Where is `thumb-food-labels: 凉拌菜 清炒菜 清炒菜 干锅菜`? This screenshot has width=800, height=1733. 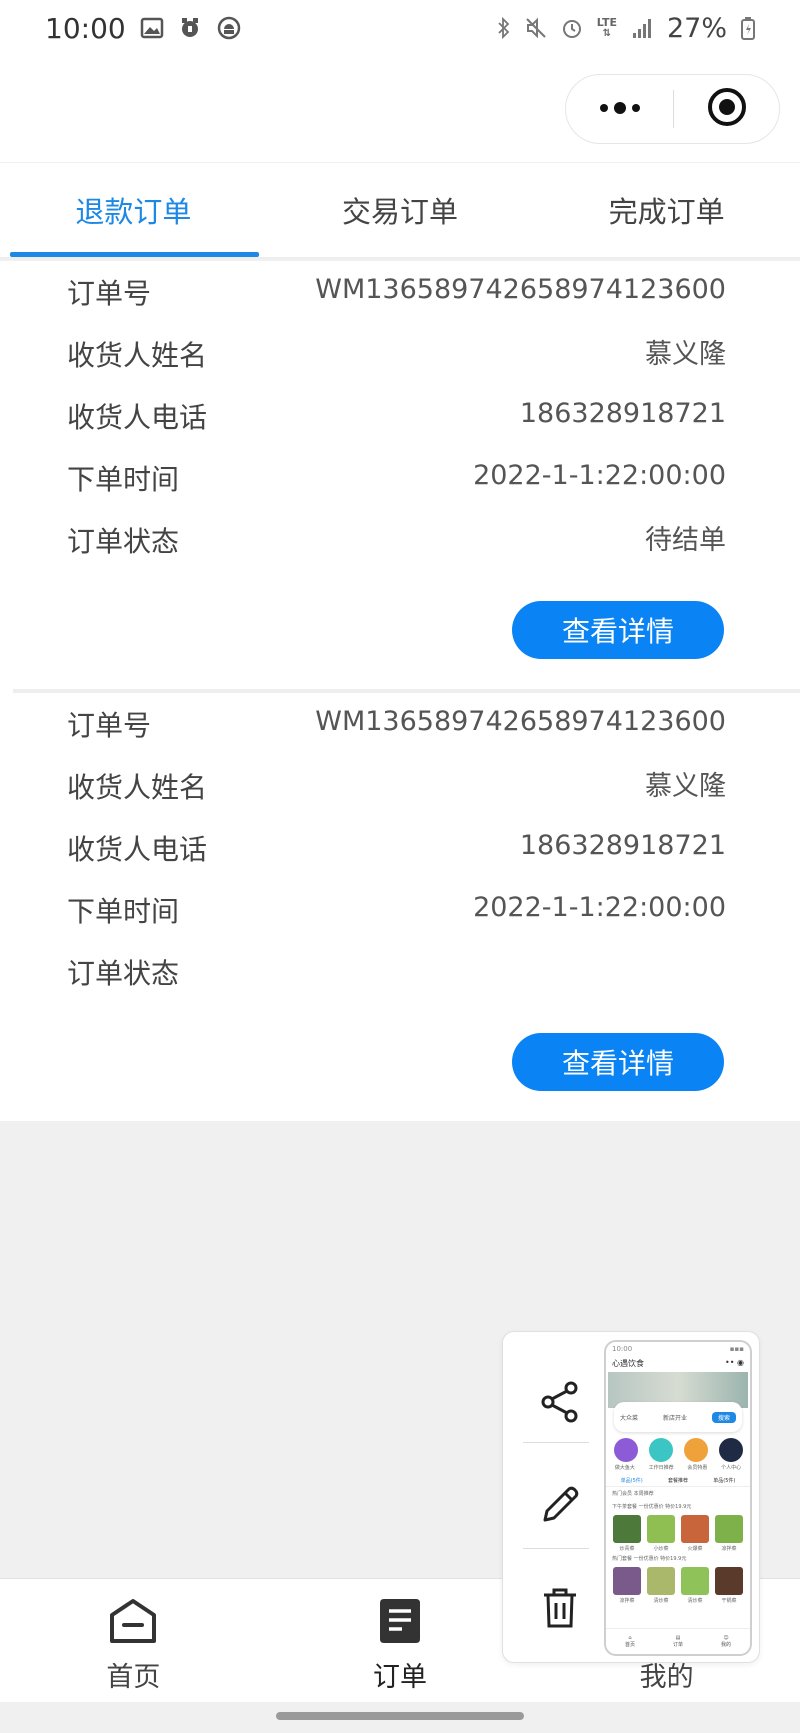 thumb-food-labels: 凉拌菜 清炒菜 清炒菜 干锅菜 is located at coordinates (678, 1600).